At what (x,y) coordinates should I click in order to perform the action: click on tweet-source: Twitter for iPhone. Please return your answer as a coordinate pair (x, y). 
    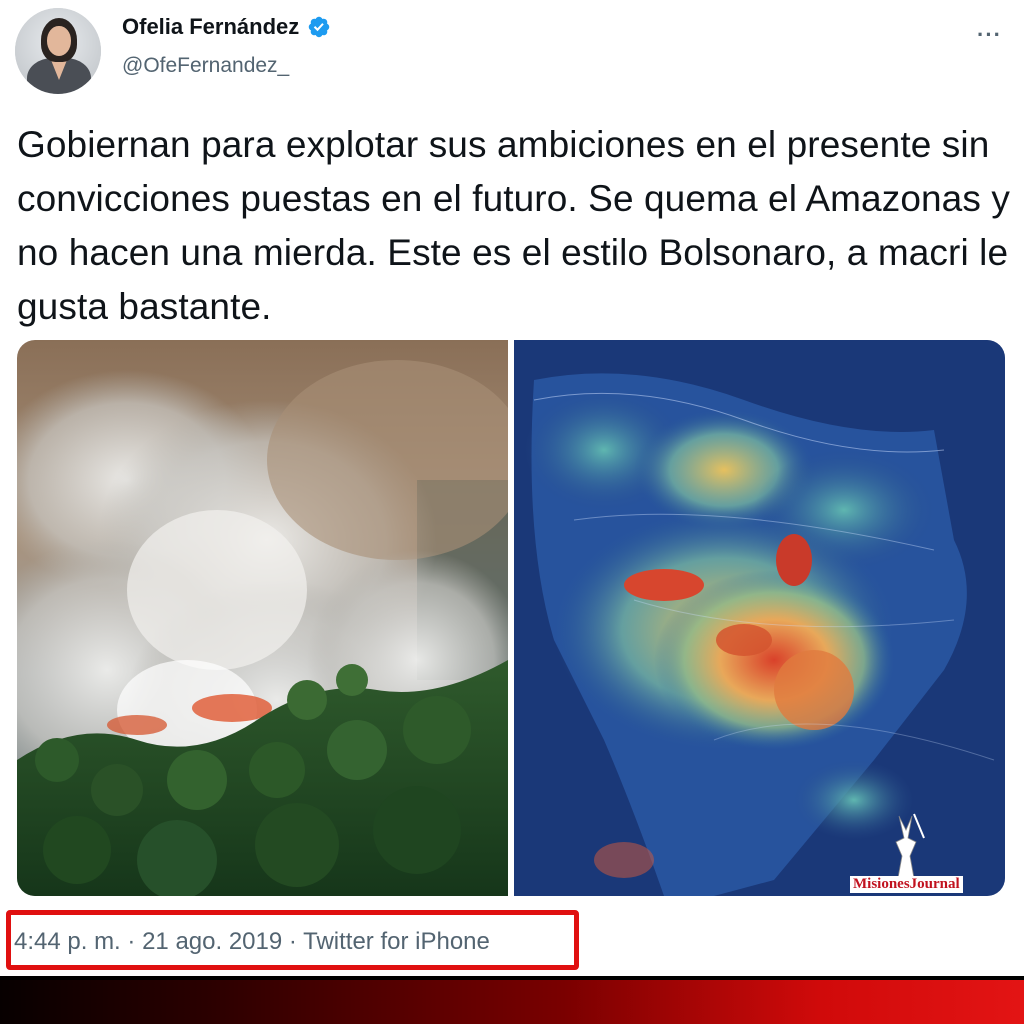
    Looking at the image, I should click on (396, 941).